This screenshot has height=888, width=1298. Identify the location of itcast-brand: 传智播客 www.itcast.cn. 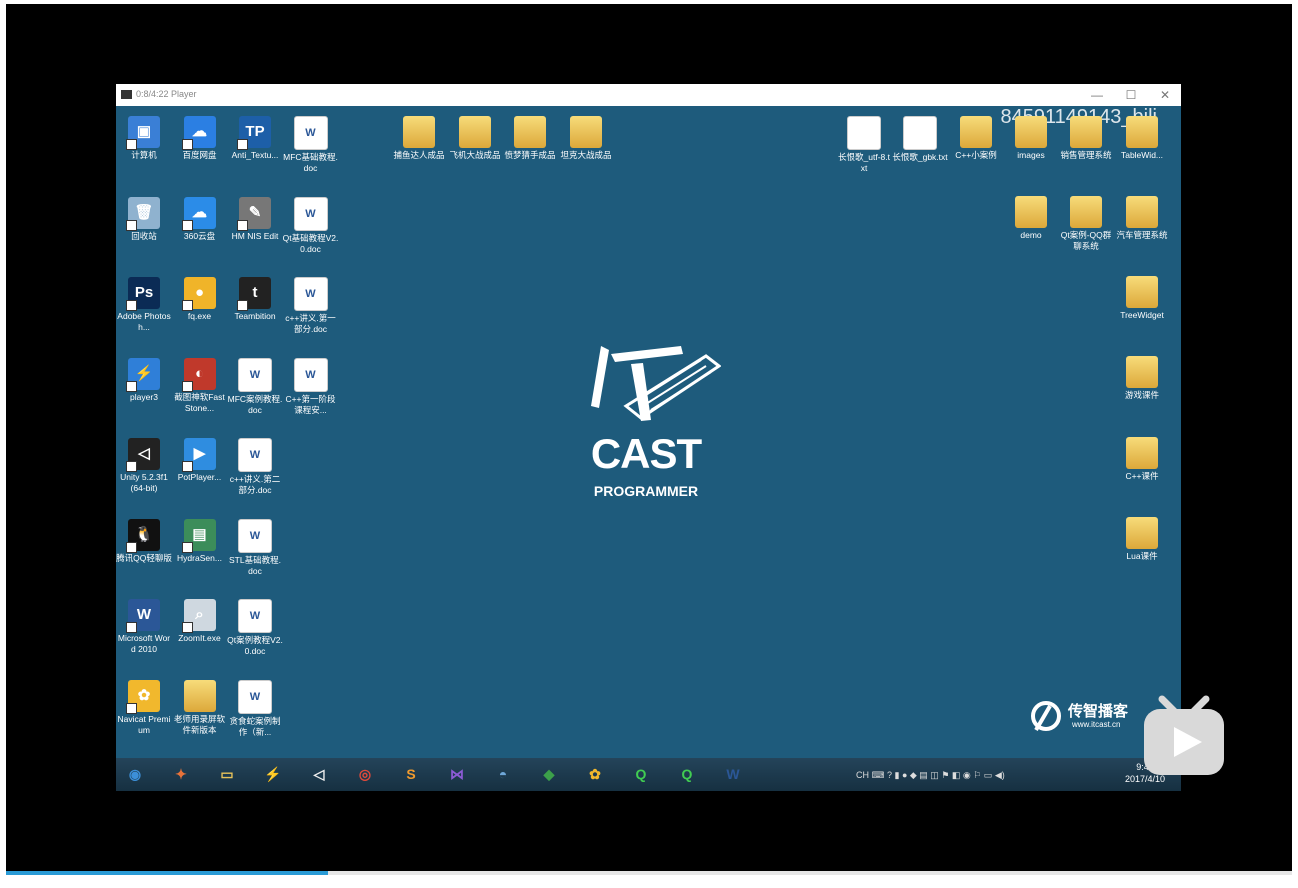
(1078, 719).